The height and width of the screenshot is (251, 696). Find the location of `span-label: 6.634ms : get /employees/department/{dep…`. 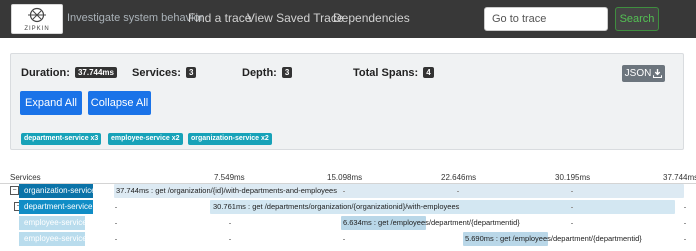

span-label: 6.634ms : get /employees/department/{dep… is located at coordinates (431, 222).